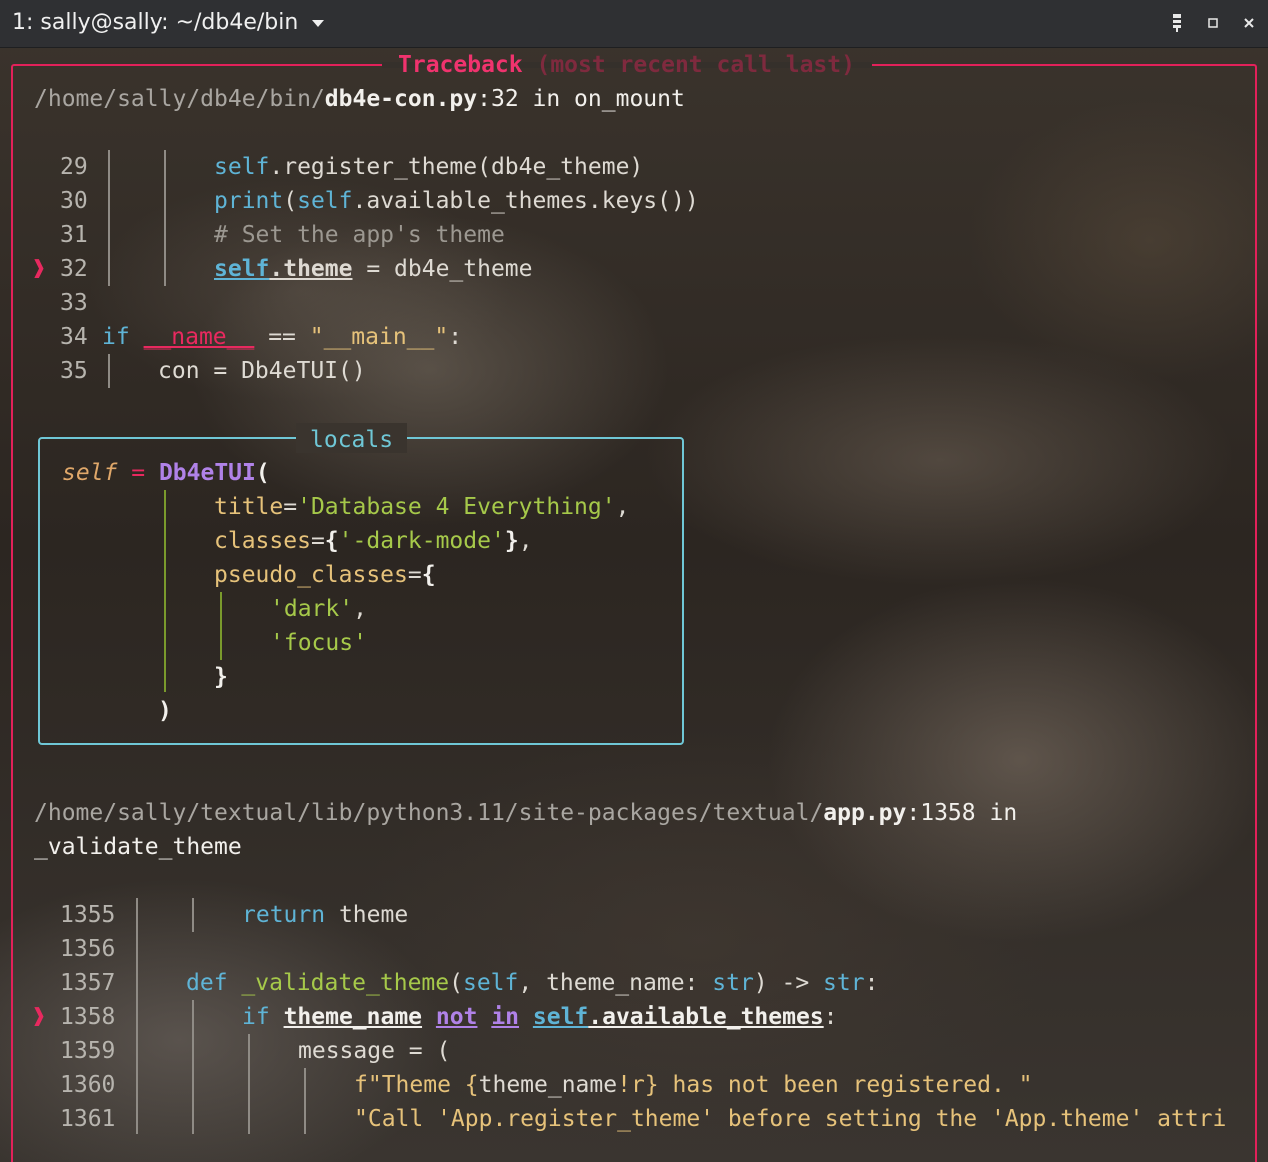 The width and height of the screenshot is (1268, 1162). I want to click on locals-pseudo-attr: pseudo_classes={, so click(325, 575).